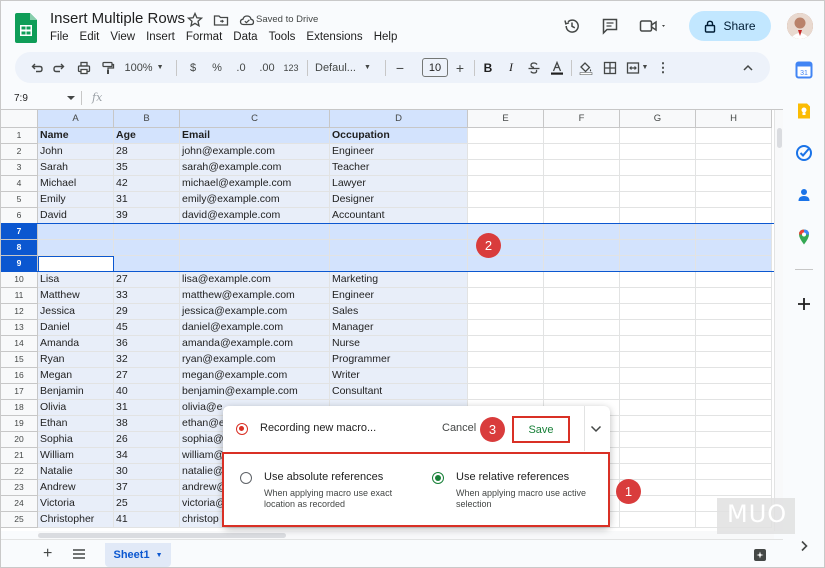  What do you see at coordinates (19, 184) in the screenshot?
I see `row-header: 4` at bounding box center [19, 184].